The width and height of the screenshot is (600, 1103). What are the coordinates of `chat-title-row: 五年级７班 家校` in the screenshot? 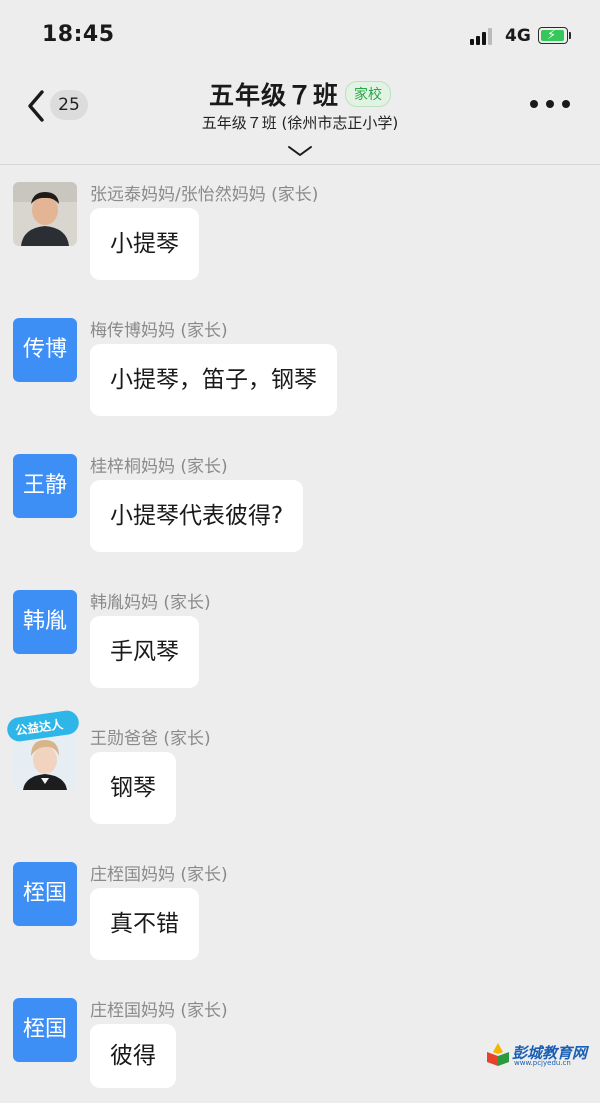 It's located at (300, 94).